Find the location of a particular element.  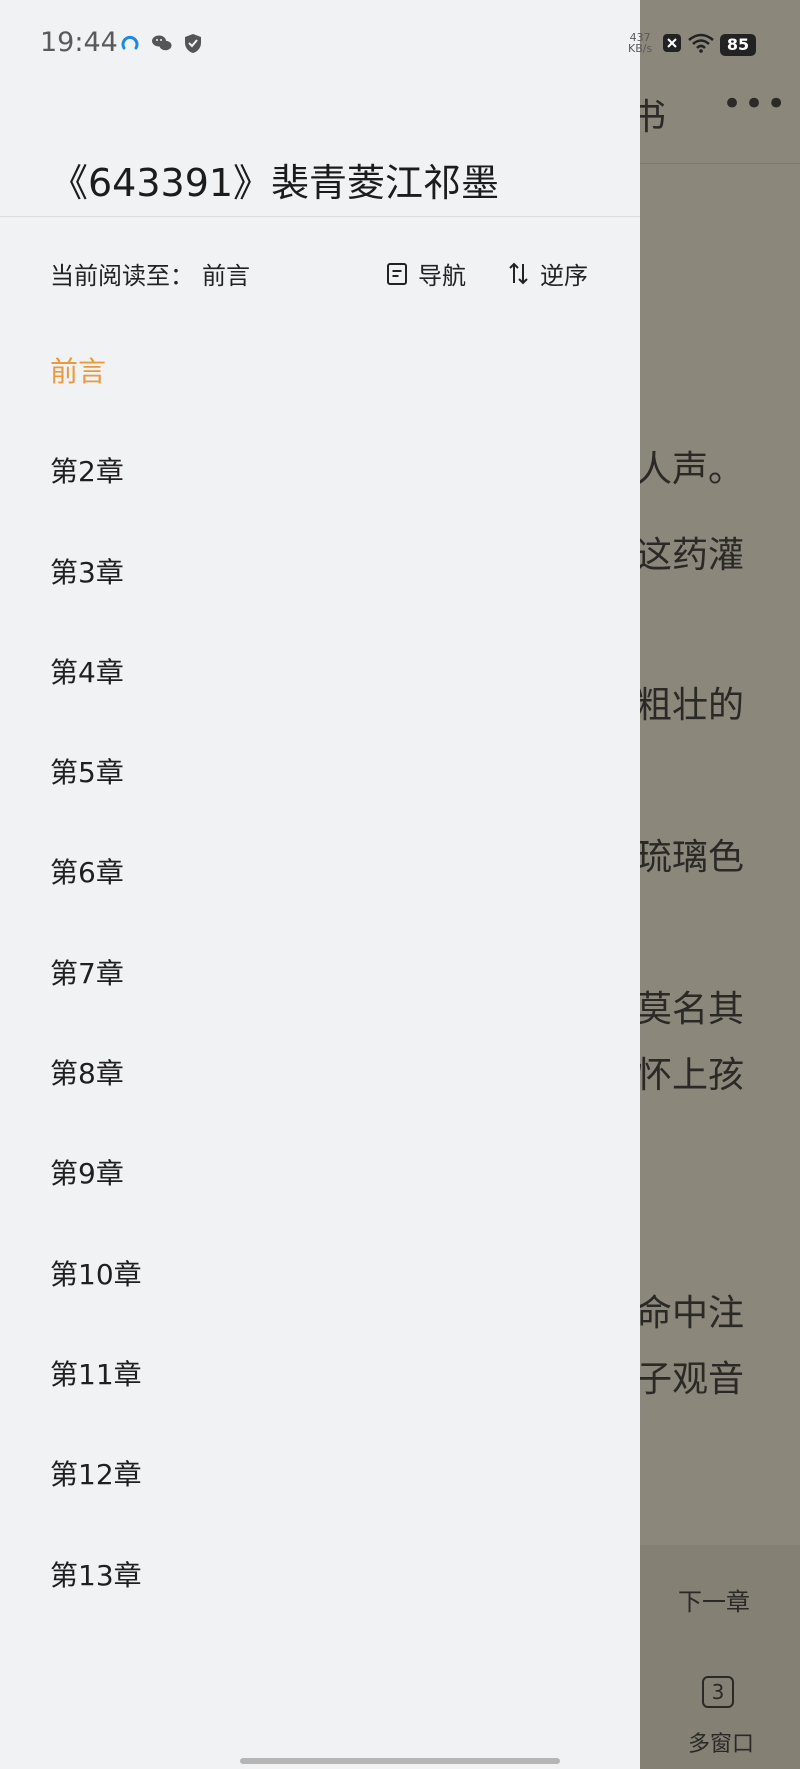

chapter-item: 第9章 is located at coordinates (320, 1174).